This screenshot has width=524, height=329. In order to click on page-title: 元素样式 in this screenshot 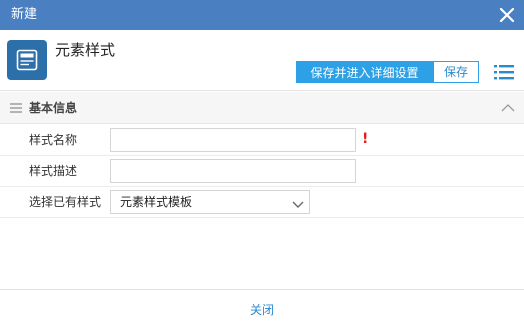, I will do `click(85, 50)`.